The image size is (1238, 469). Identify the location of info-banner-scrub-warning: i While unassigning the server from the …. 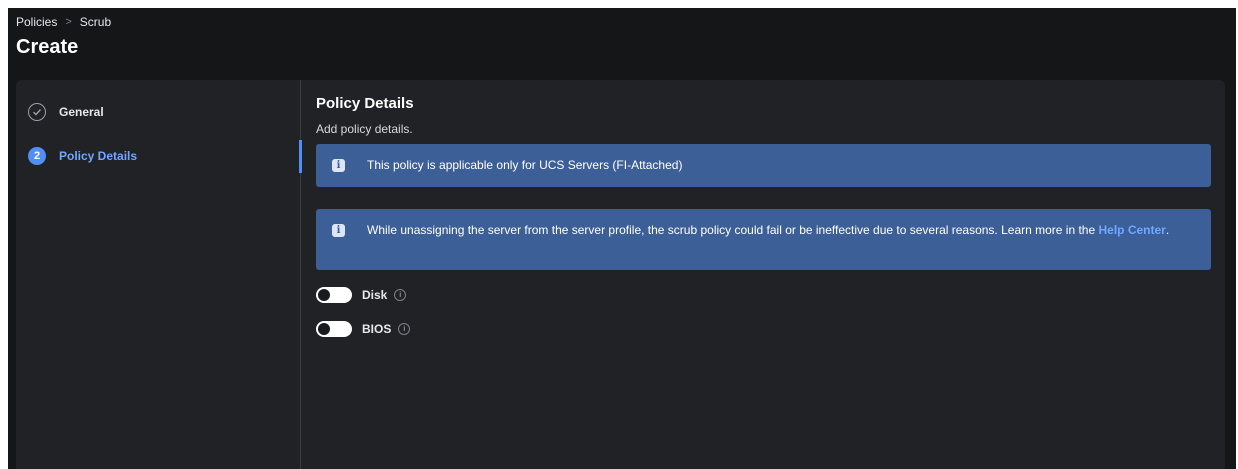
(763, 239).